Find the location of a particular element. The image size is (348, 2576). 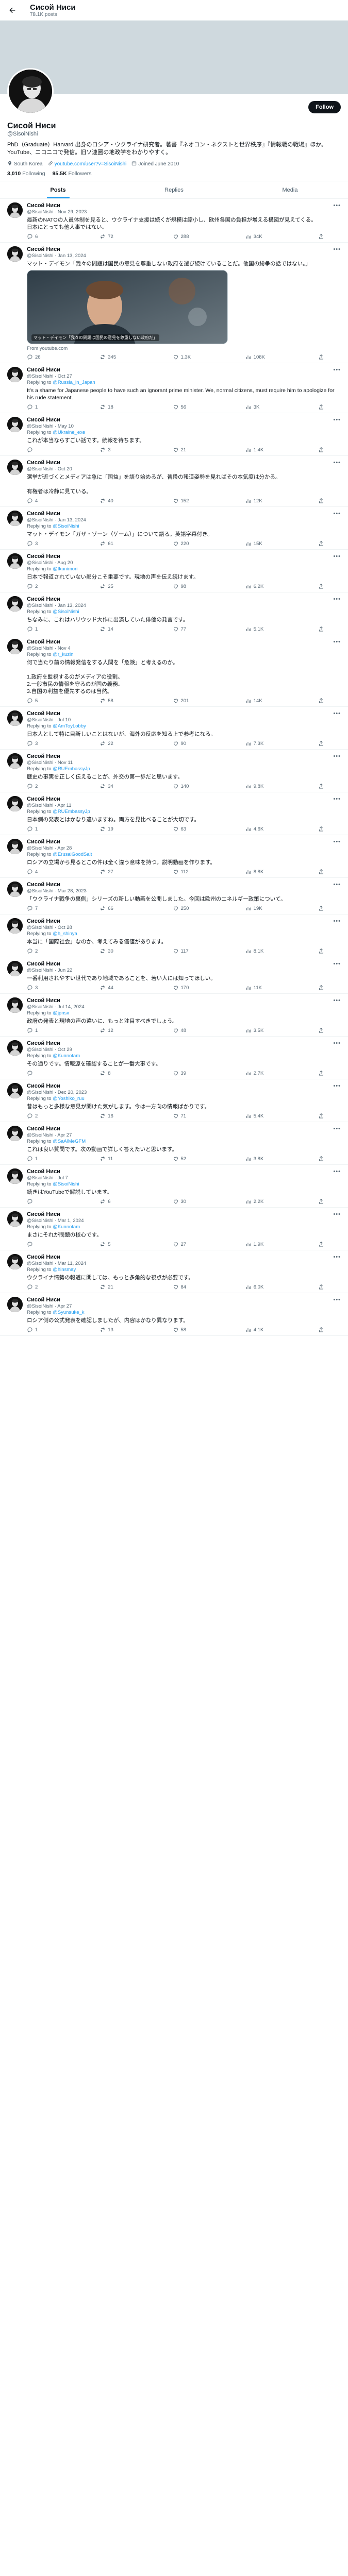

repost-button: 27 is located at coordinates (110, 872).